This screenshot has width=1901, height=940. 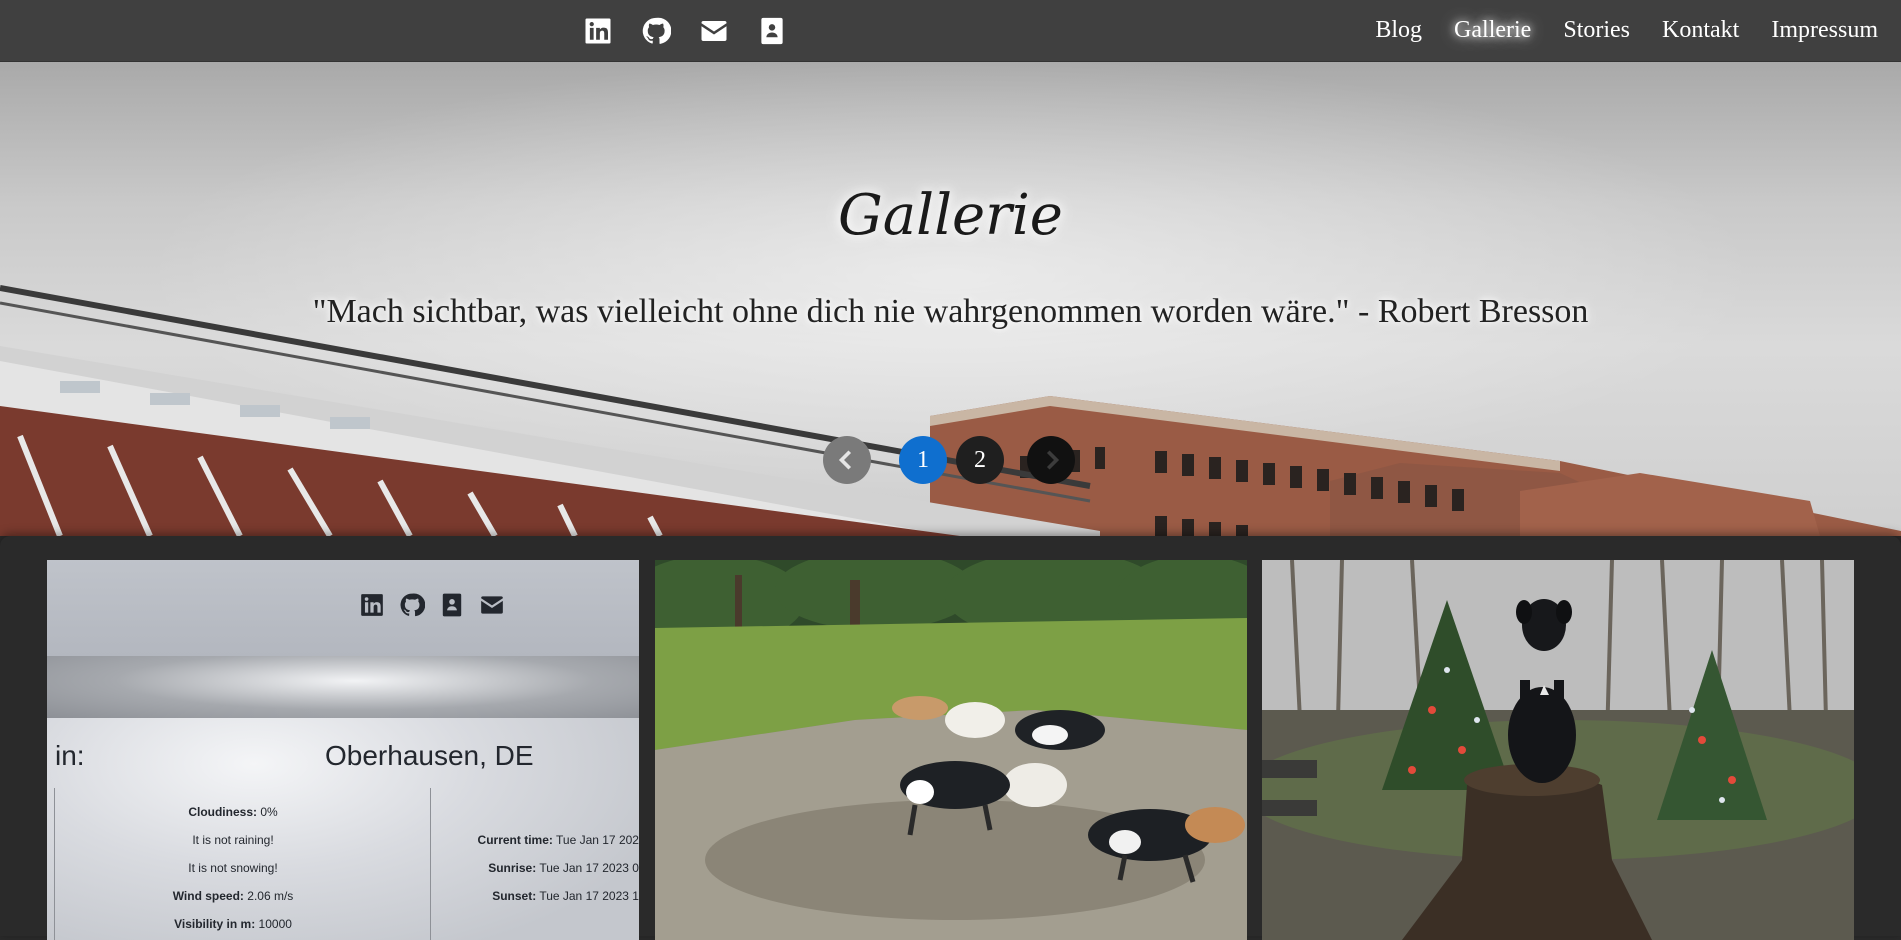 I want to click on next-page-button, so click(x=1051, y=460).